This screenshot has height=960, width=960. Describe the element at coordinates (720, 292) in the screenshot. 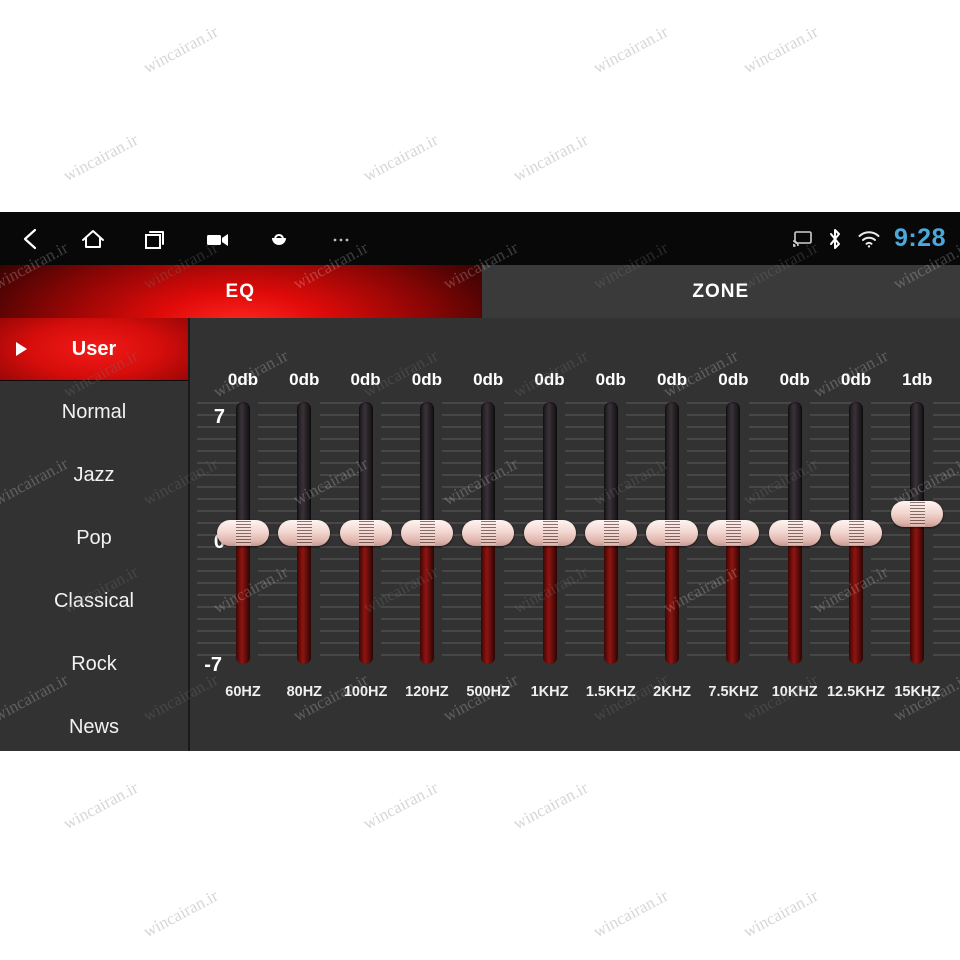

I see `tab-zone: ZONE` at that location.